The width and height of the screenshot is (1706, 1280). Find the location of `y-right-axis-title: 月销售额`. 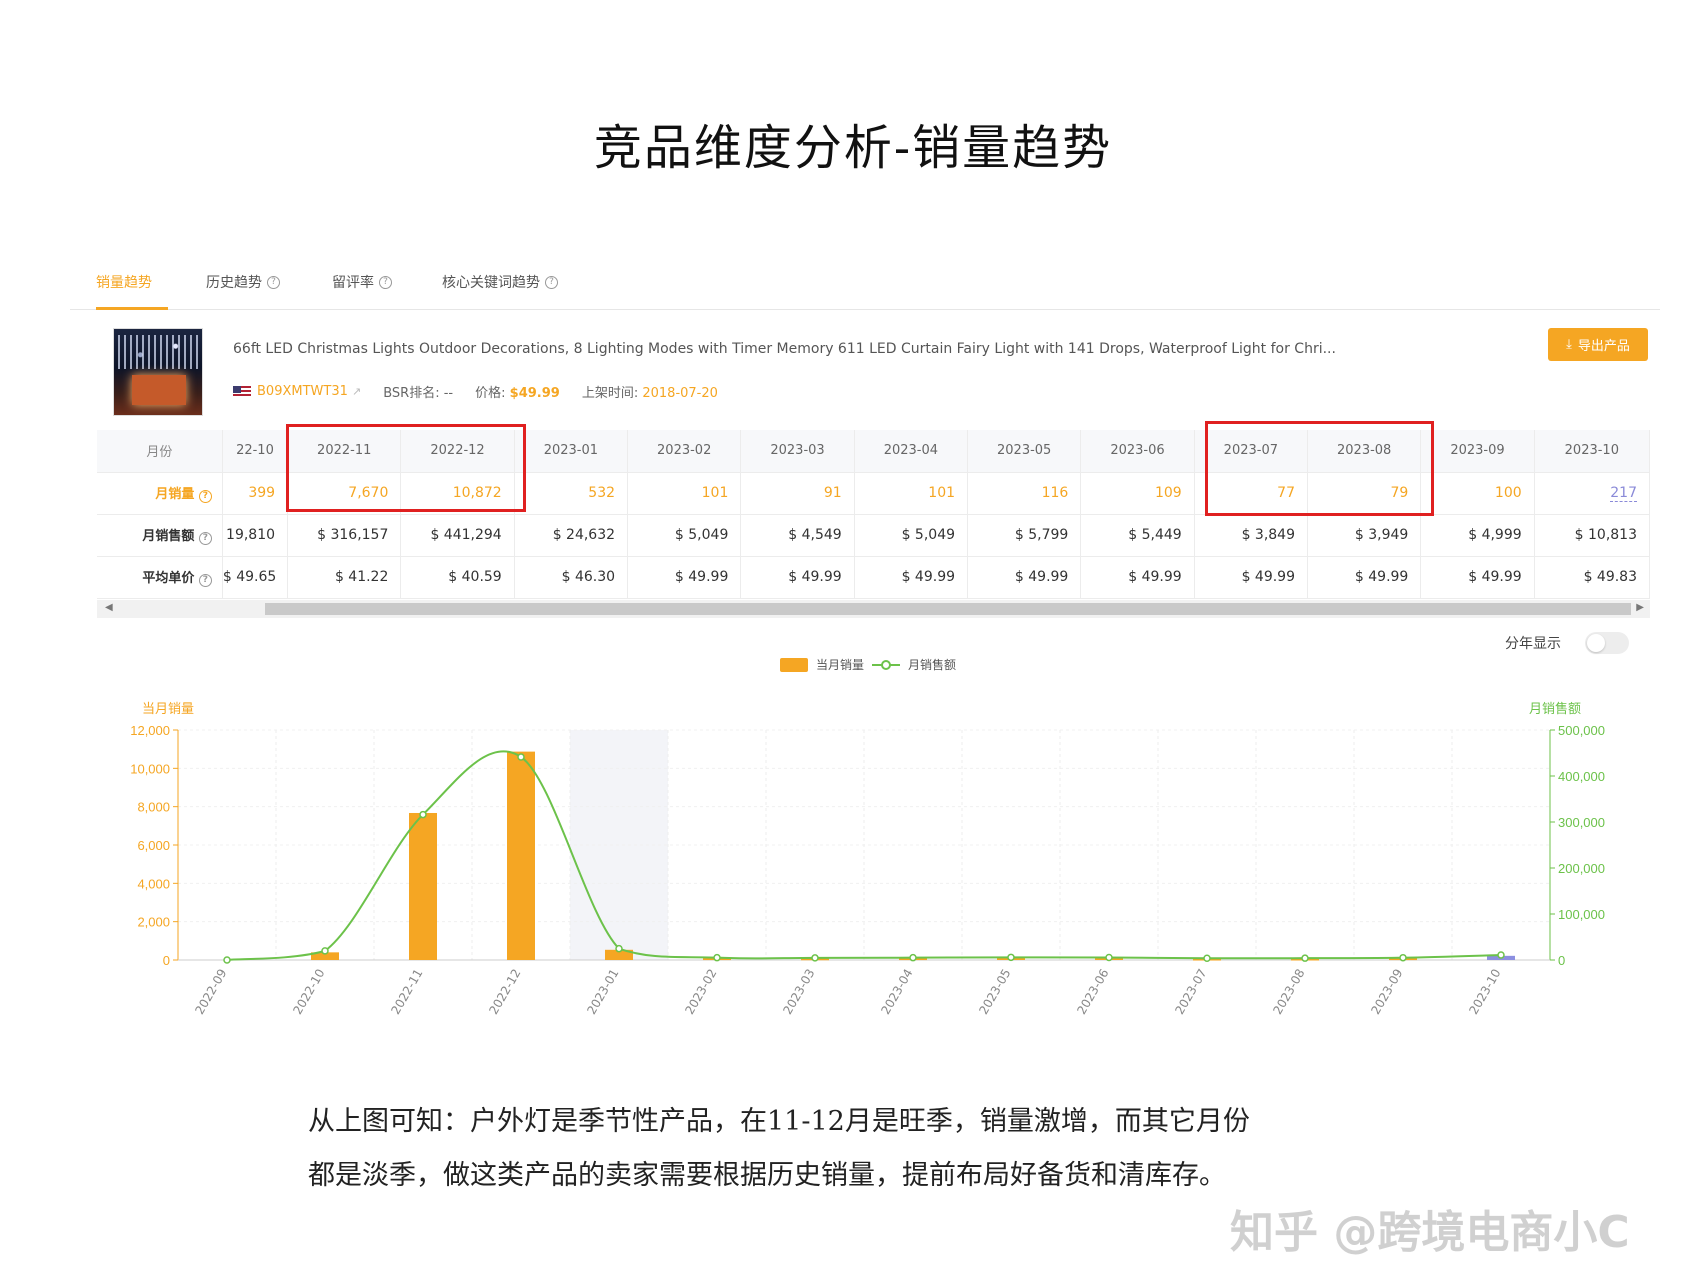

y-right-axis-title: 月销售额 is located at coordinates (1555, 709).